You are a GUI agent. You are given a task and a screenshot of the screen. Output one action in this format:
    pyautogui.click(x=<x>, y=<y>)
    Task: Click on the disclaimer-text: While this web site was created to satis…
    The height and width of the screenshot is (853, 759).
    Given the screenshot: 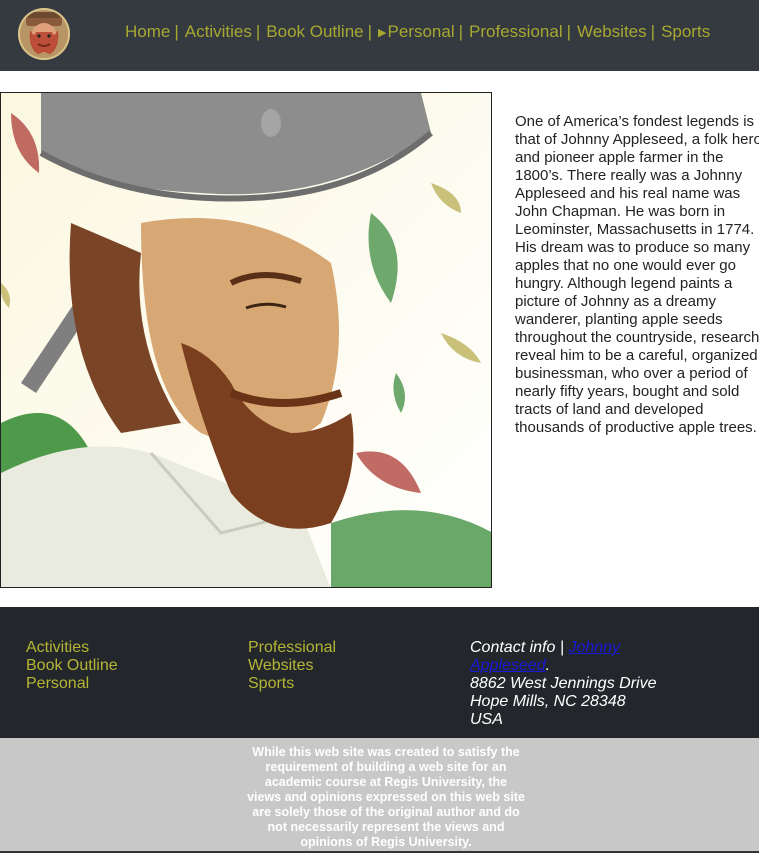 What is the action you would take?
    pyautogui.click(x=386, y=797)
    